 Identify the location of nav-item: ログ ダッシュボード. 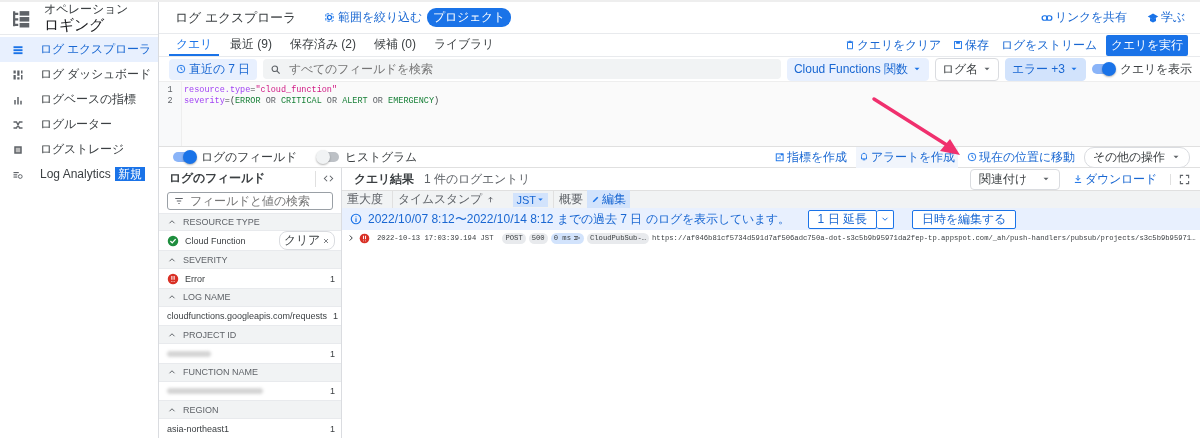
(79, 74).